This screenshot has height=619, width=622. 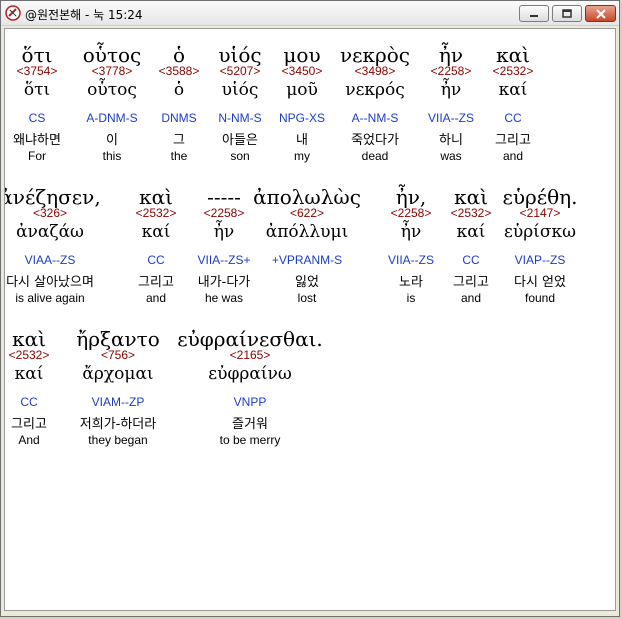 What do you see at coordinates (540, 232) in the screenshot?
I see `lemma: εὑρίσκω` at bounding box center [540, 232].